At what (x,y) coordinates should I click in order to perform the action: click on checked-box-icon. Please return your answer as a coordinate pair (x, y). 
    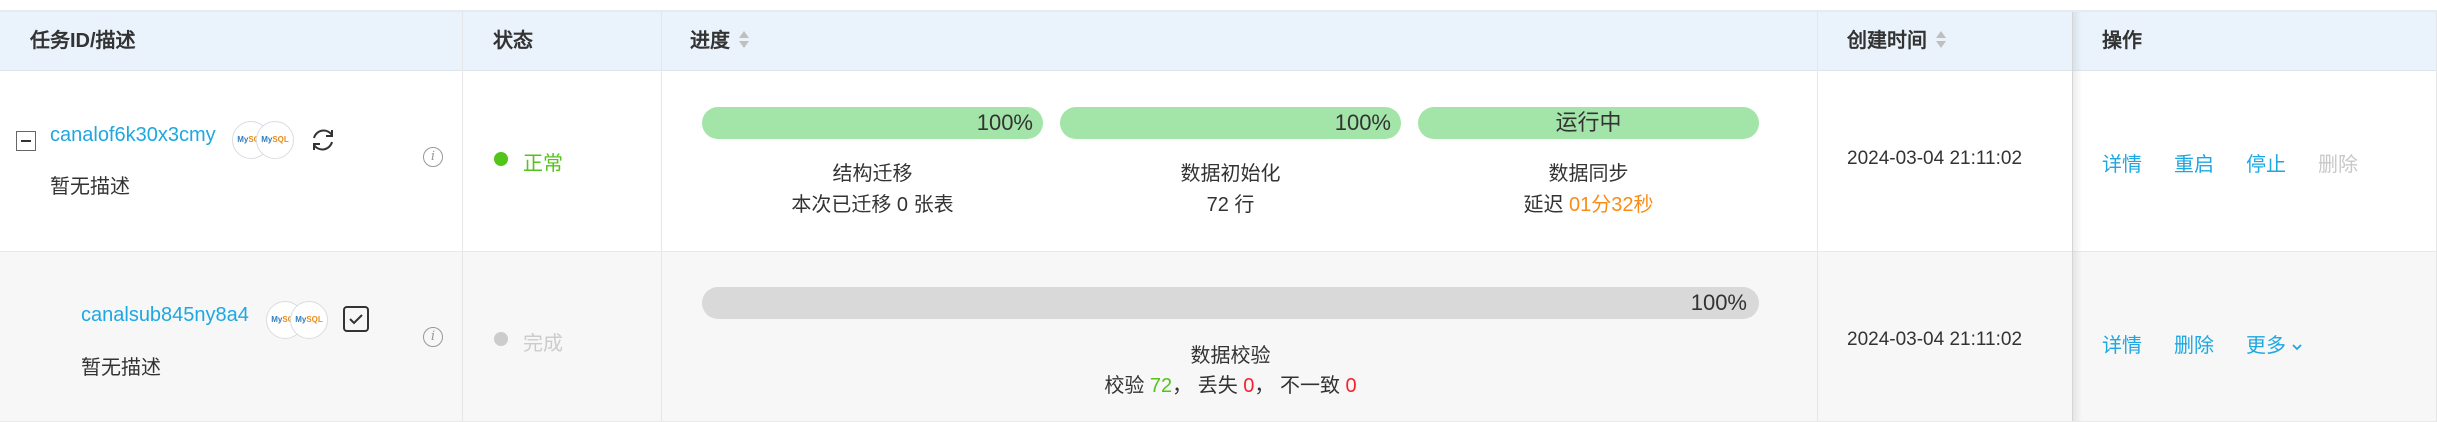
    Looking at the image, I should click on (356, 319).